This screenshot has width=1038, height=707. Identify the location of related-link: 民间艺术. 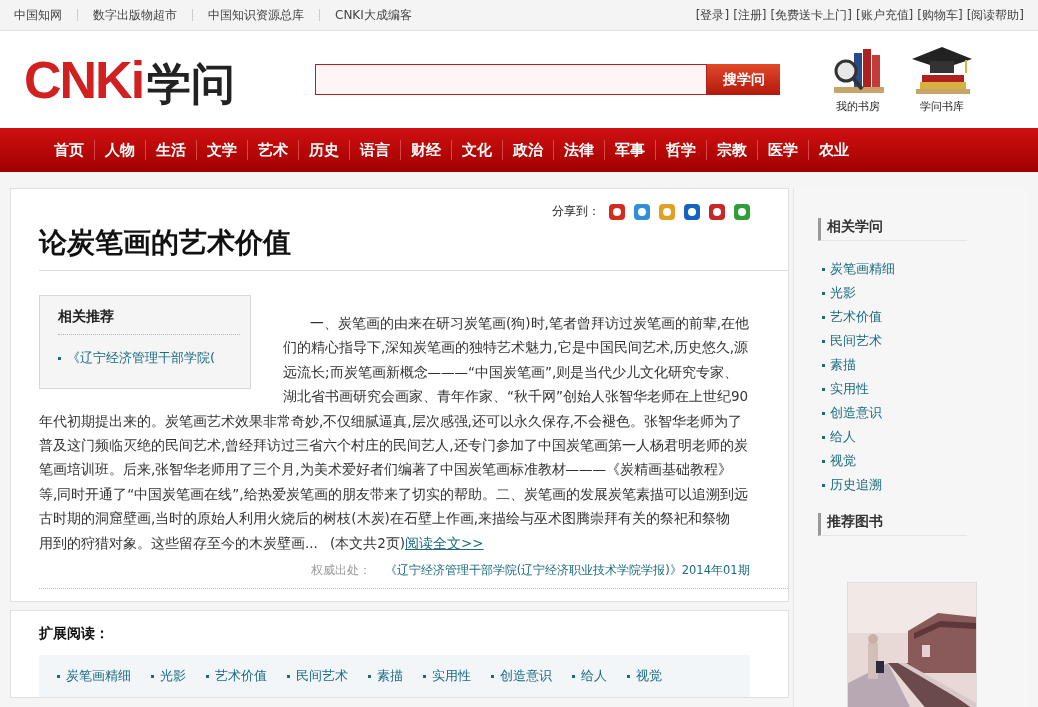
(855, 341).